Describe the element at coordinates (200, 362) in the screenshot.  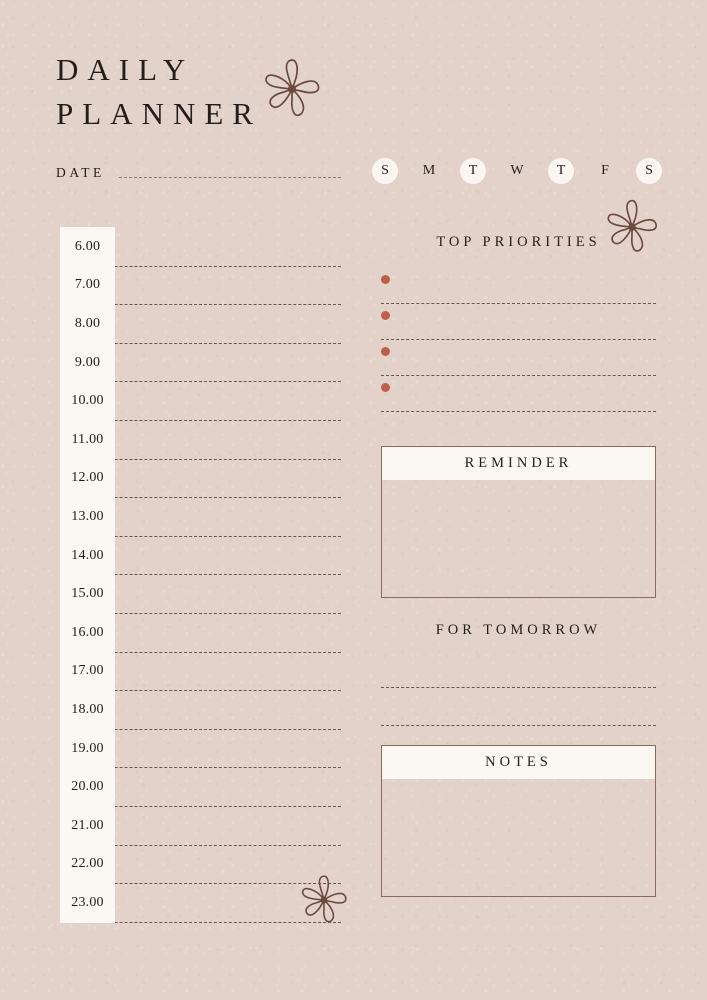
I see `schedule-row: 9.00` at that location.